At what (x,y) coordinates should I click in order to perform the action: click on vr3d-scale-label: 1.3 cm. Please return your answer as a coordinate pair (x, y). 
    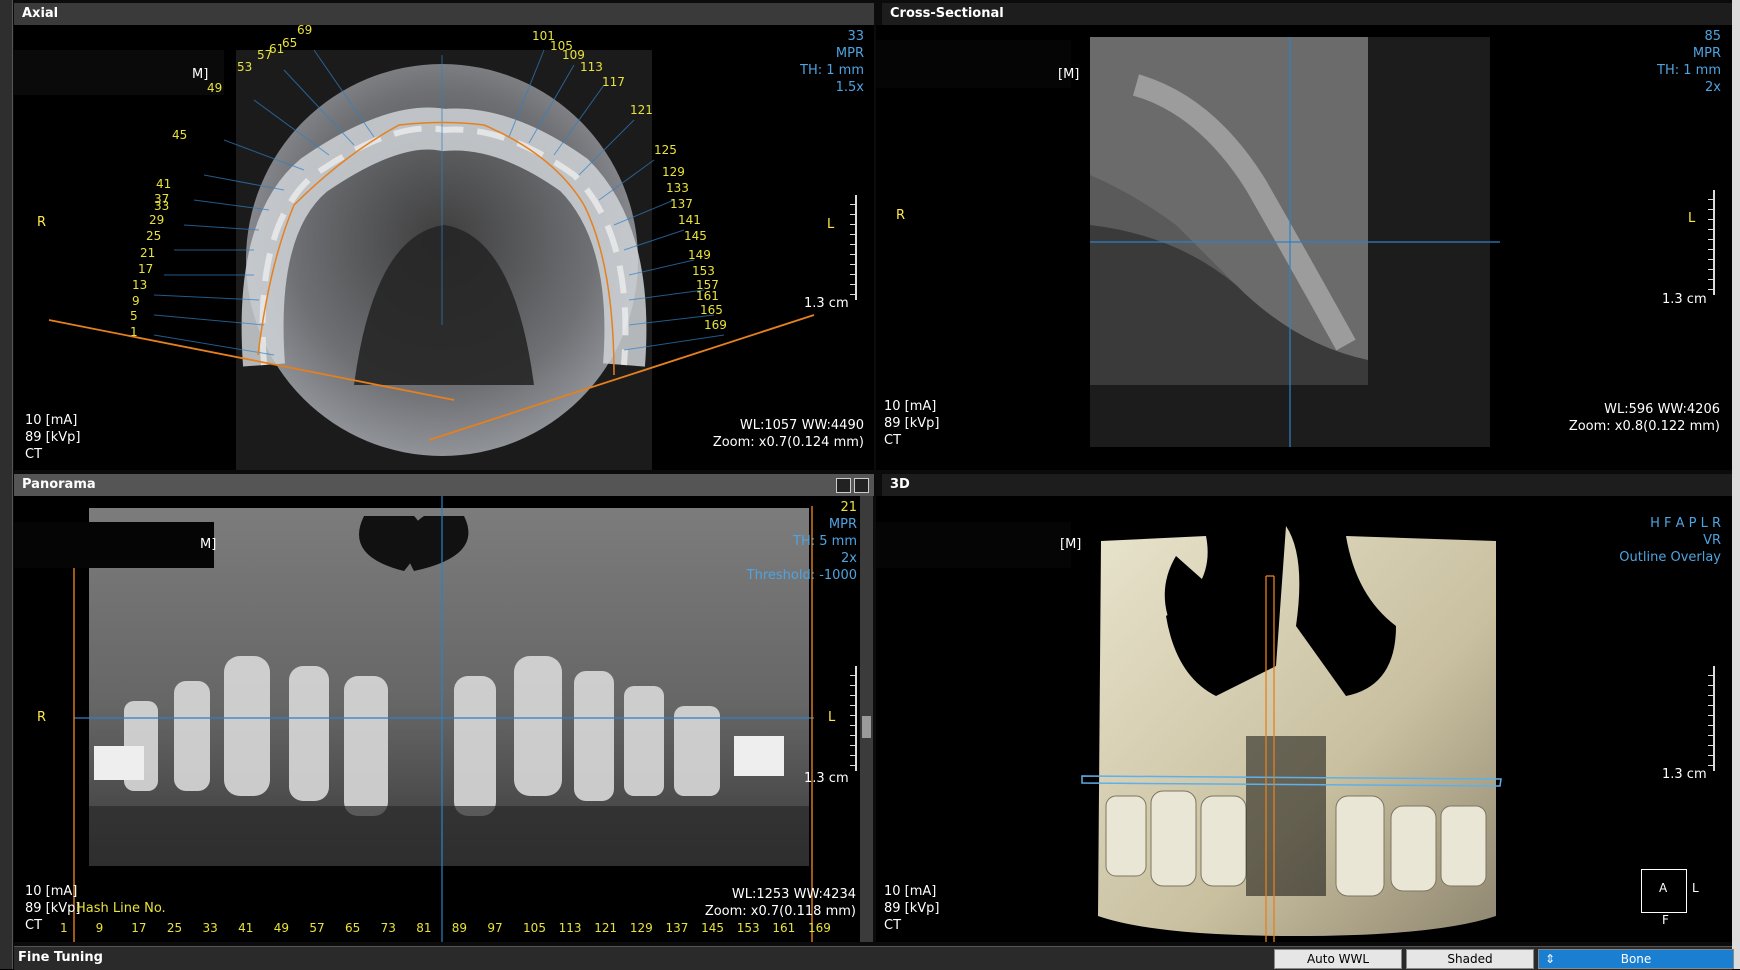
    Looking at the image, I should click on (1684, 774).